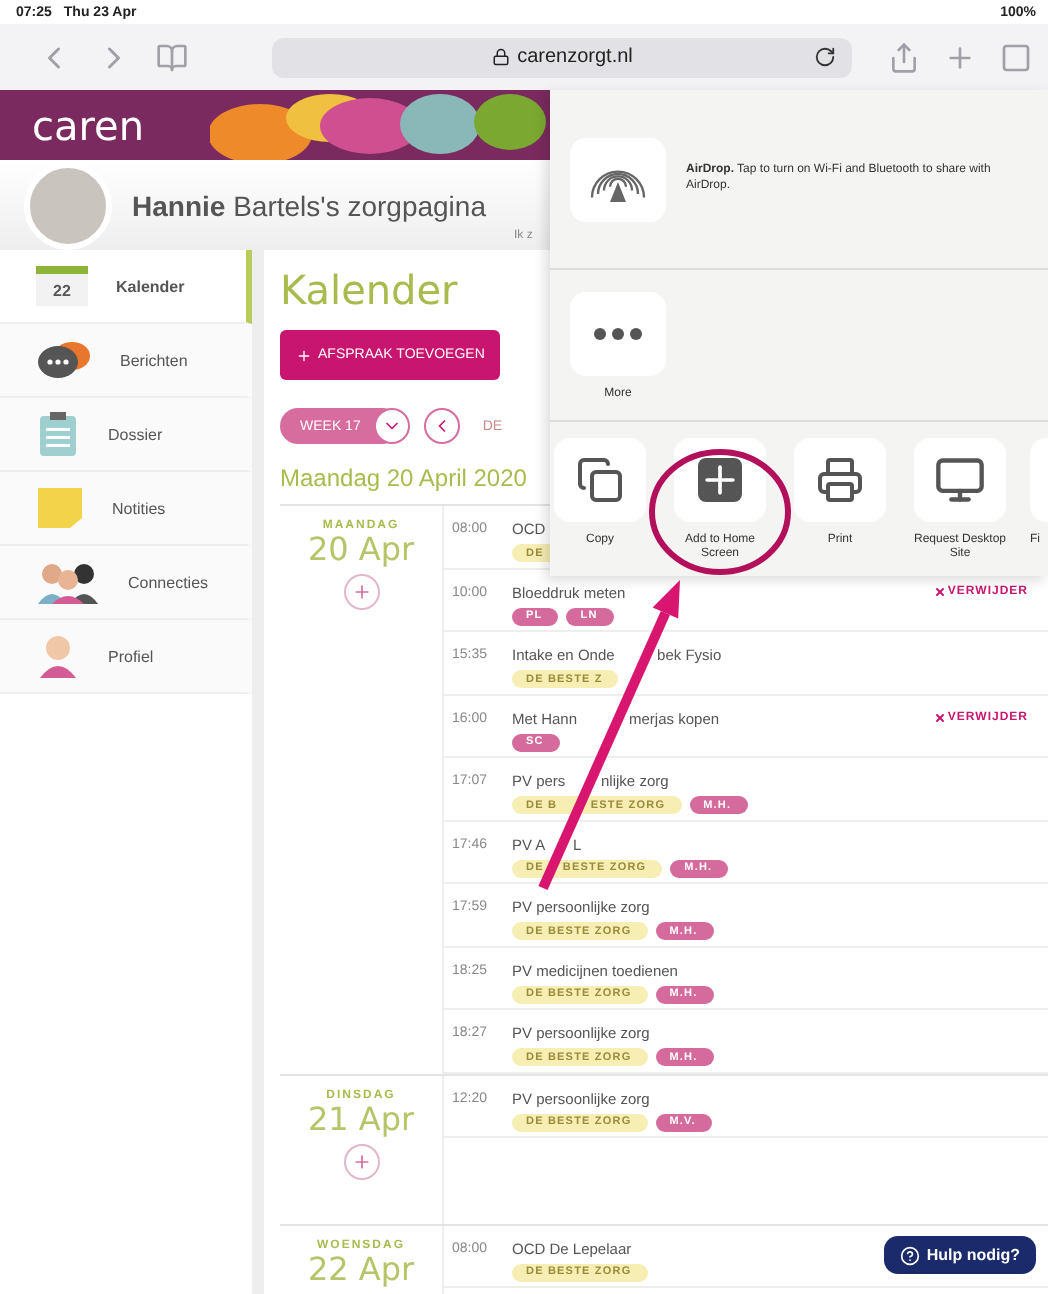 The image size is (1048, 1294). I want to click on week-dropdown-button, so click(392, 426).